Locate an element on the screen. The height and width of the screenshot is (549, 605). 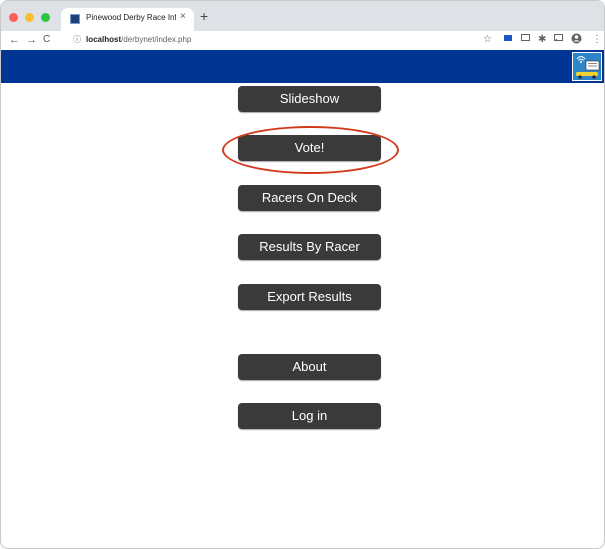
tab-strip: Pinewood Derby Race Informati × + is located at coordinates (302, 16).